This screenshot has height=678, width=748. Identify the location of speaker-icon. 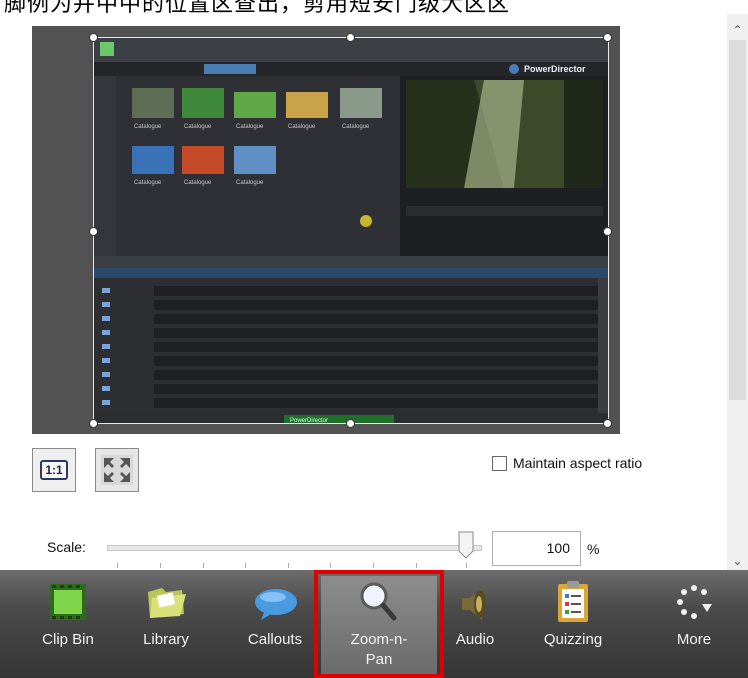
(474, 604).